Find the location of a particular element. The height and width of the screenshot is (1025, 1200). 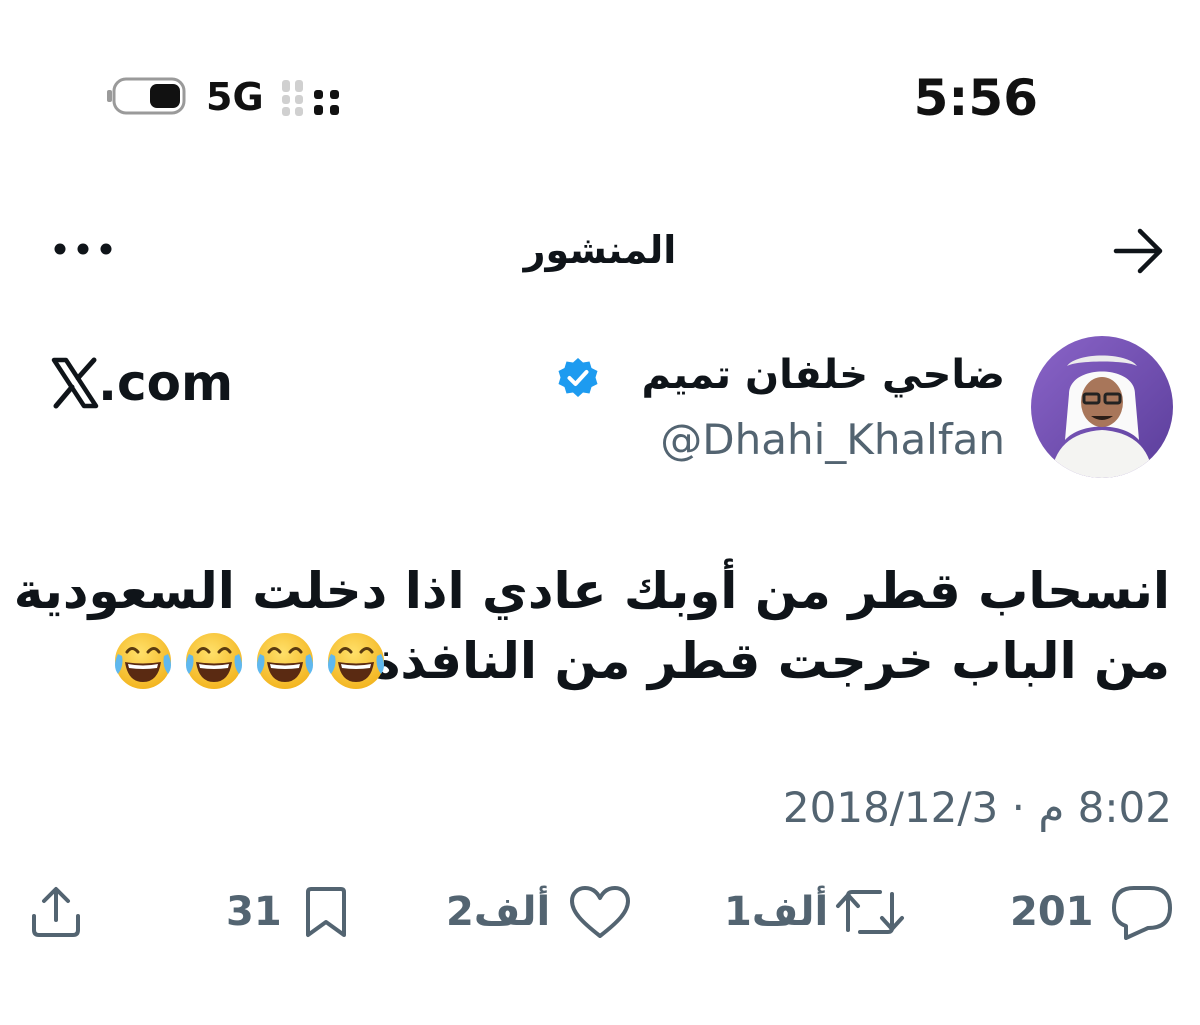

heart-icon is located at coordinates (600, 912).